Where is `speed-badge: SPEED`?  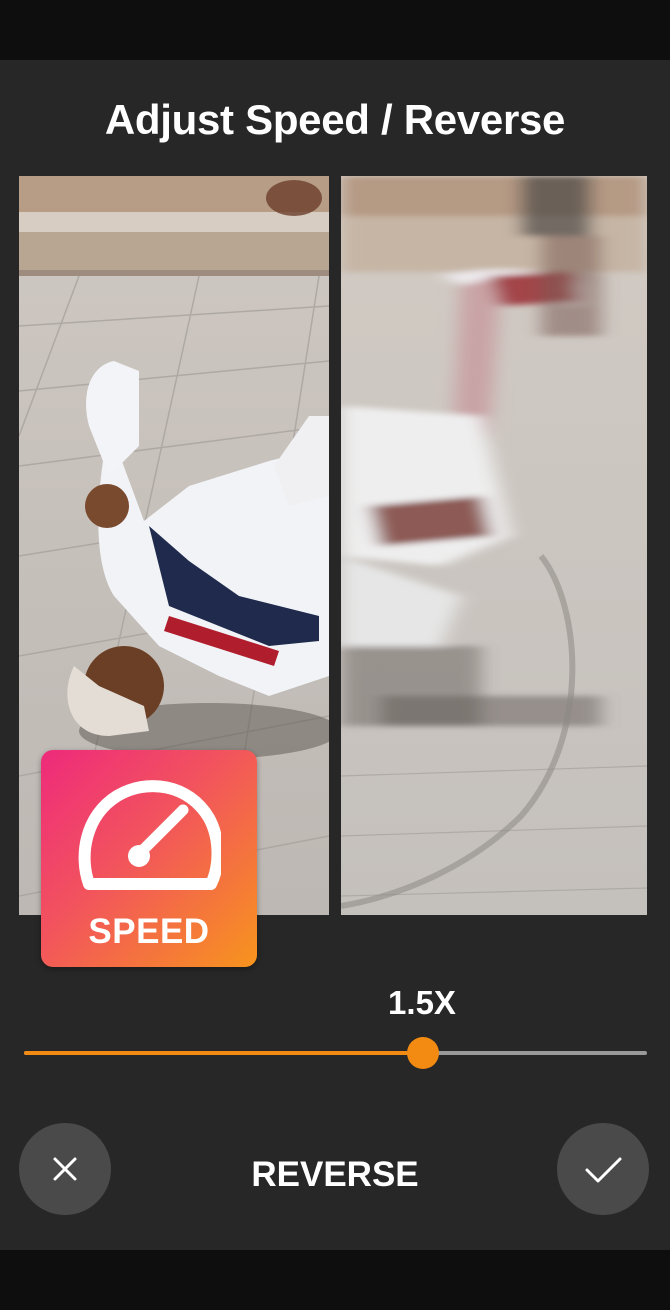
speed-badge: SPEED is located at coordinates (149, 858).